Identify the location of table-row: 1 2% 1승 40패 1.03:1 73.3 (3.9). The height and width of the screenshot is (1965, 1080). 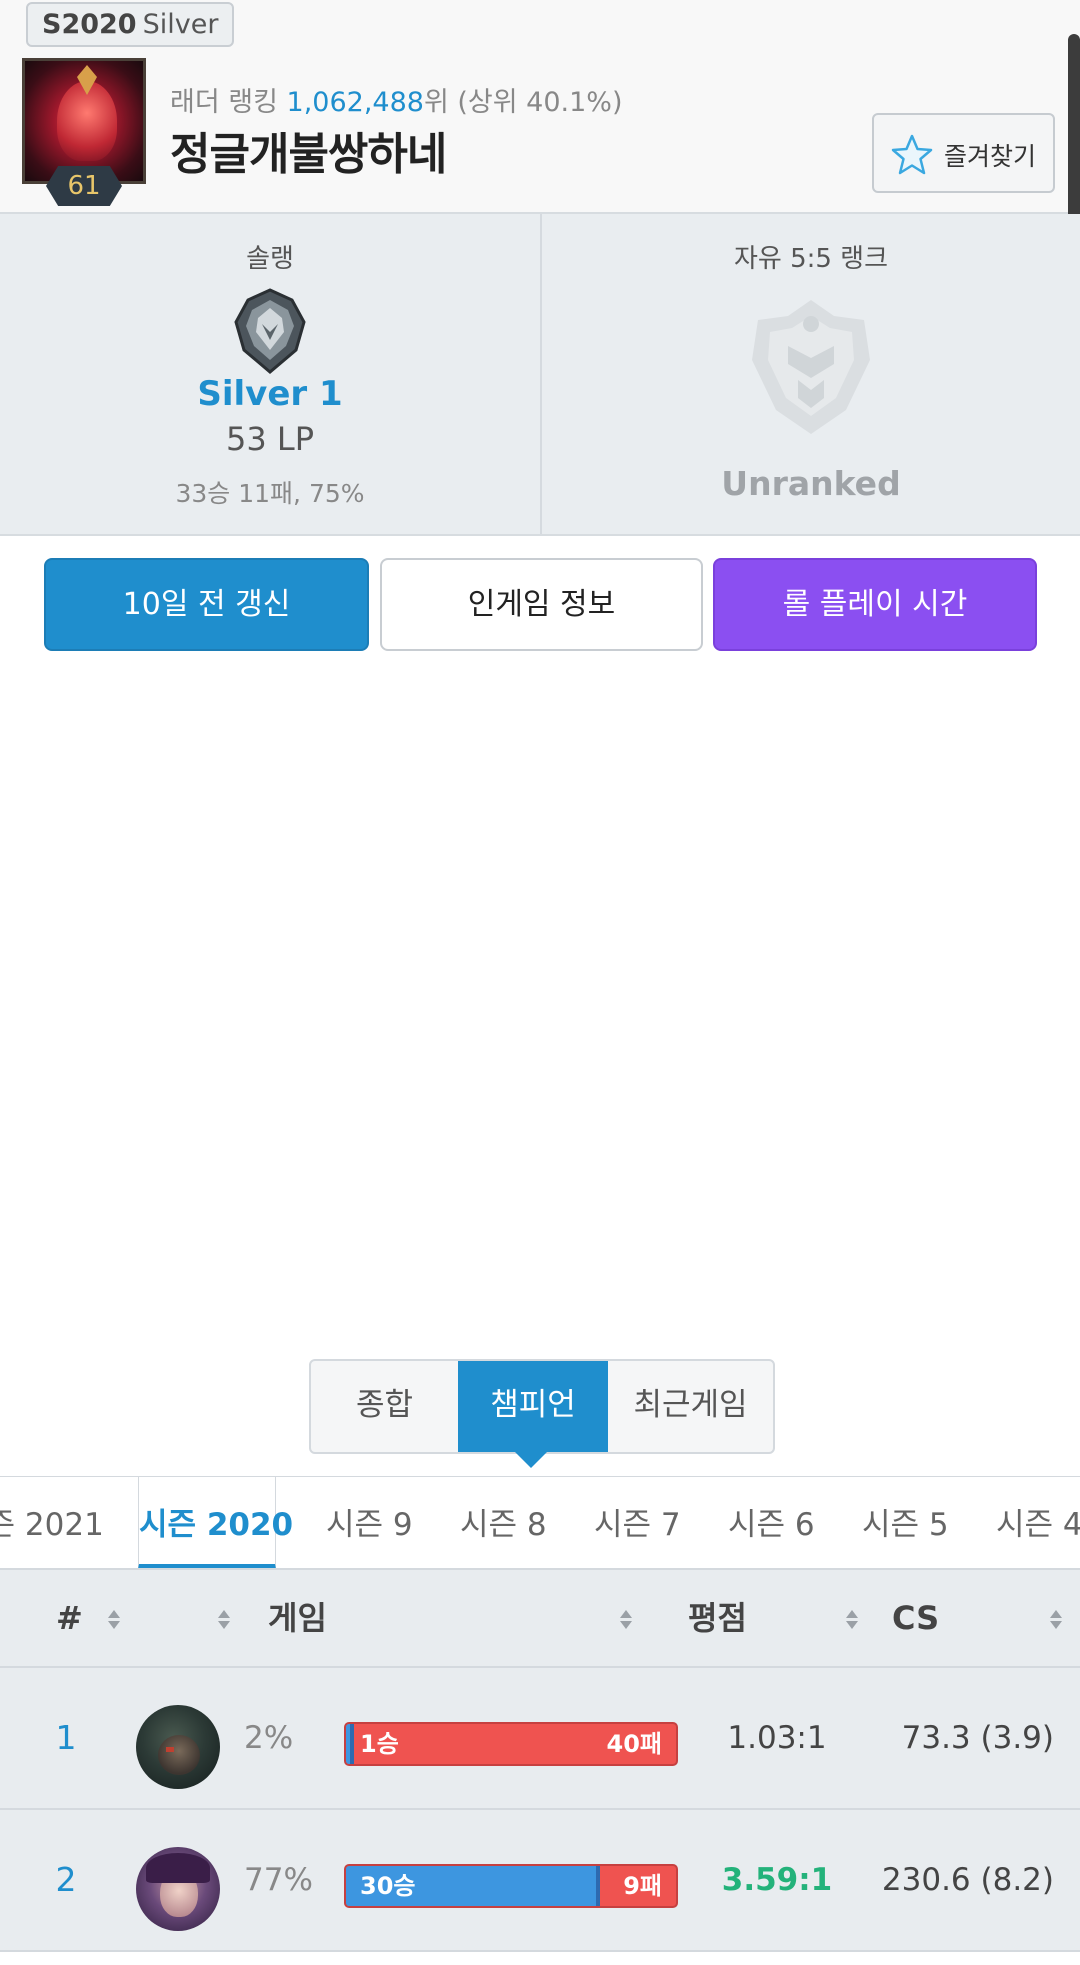
(540, 1739).